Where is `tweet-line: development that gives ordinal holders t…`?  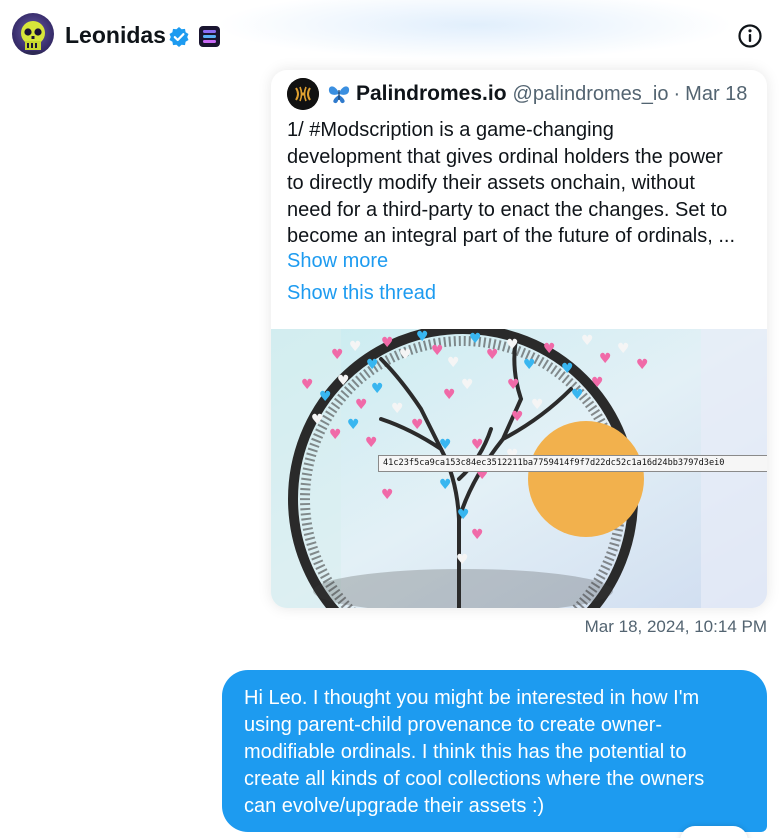
tweet-line: development that gives ordinal holders t… is located at coordinates (505, 156).